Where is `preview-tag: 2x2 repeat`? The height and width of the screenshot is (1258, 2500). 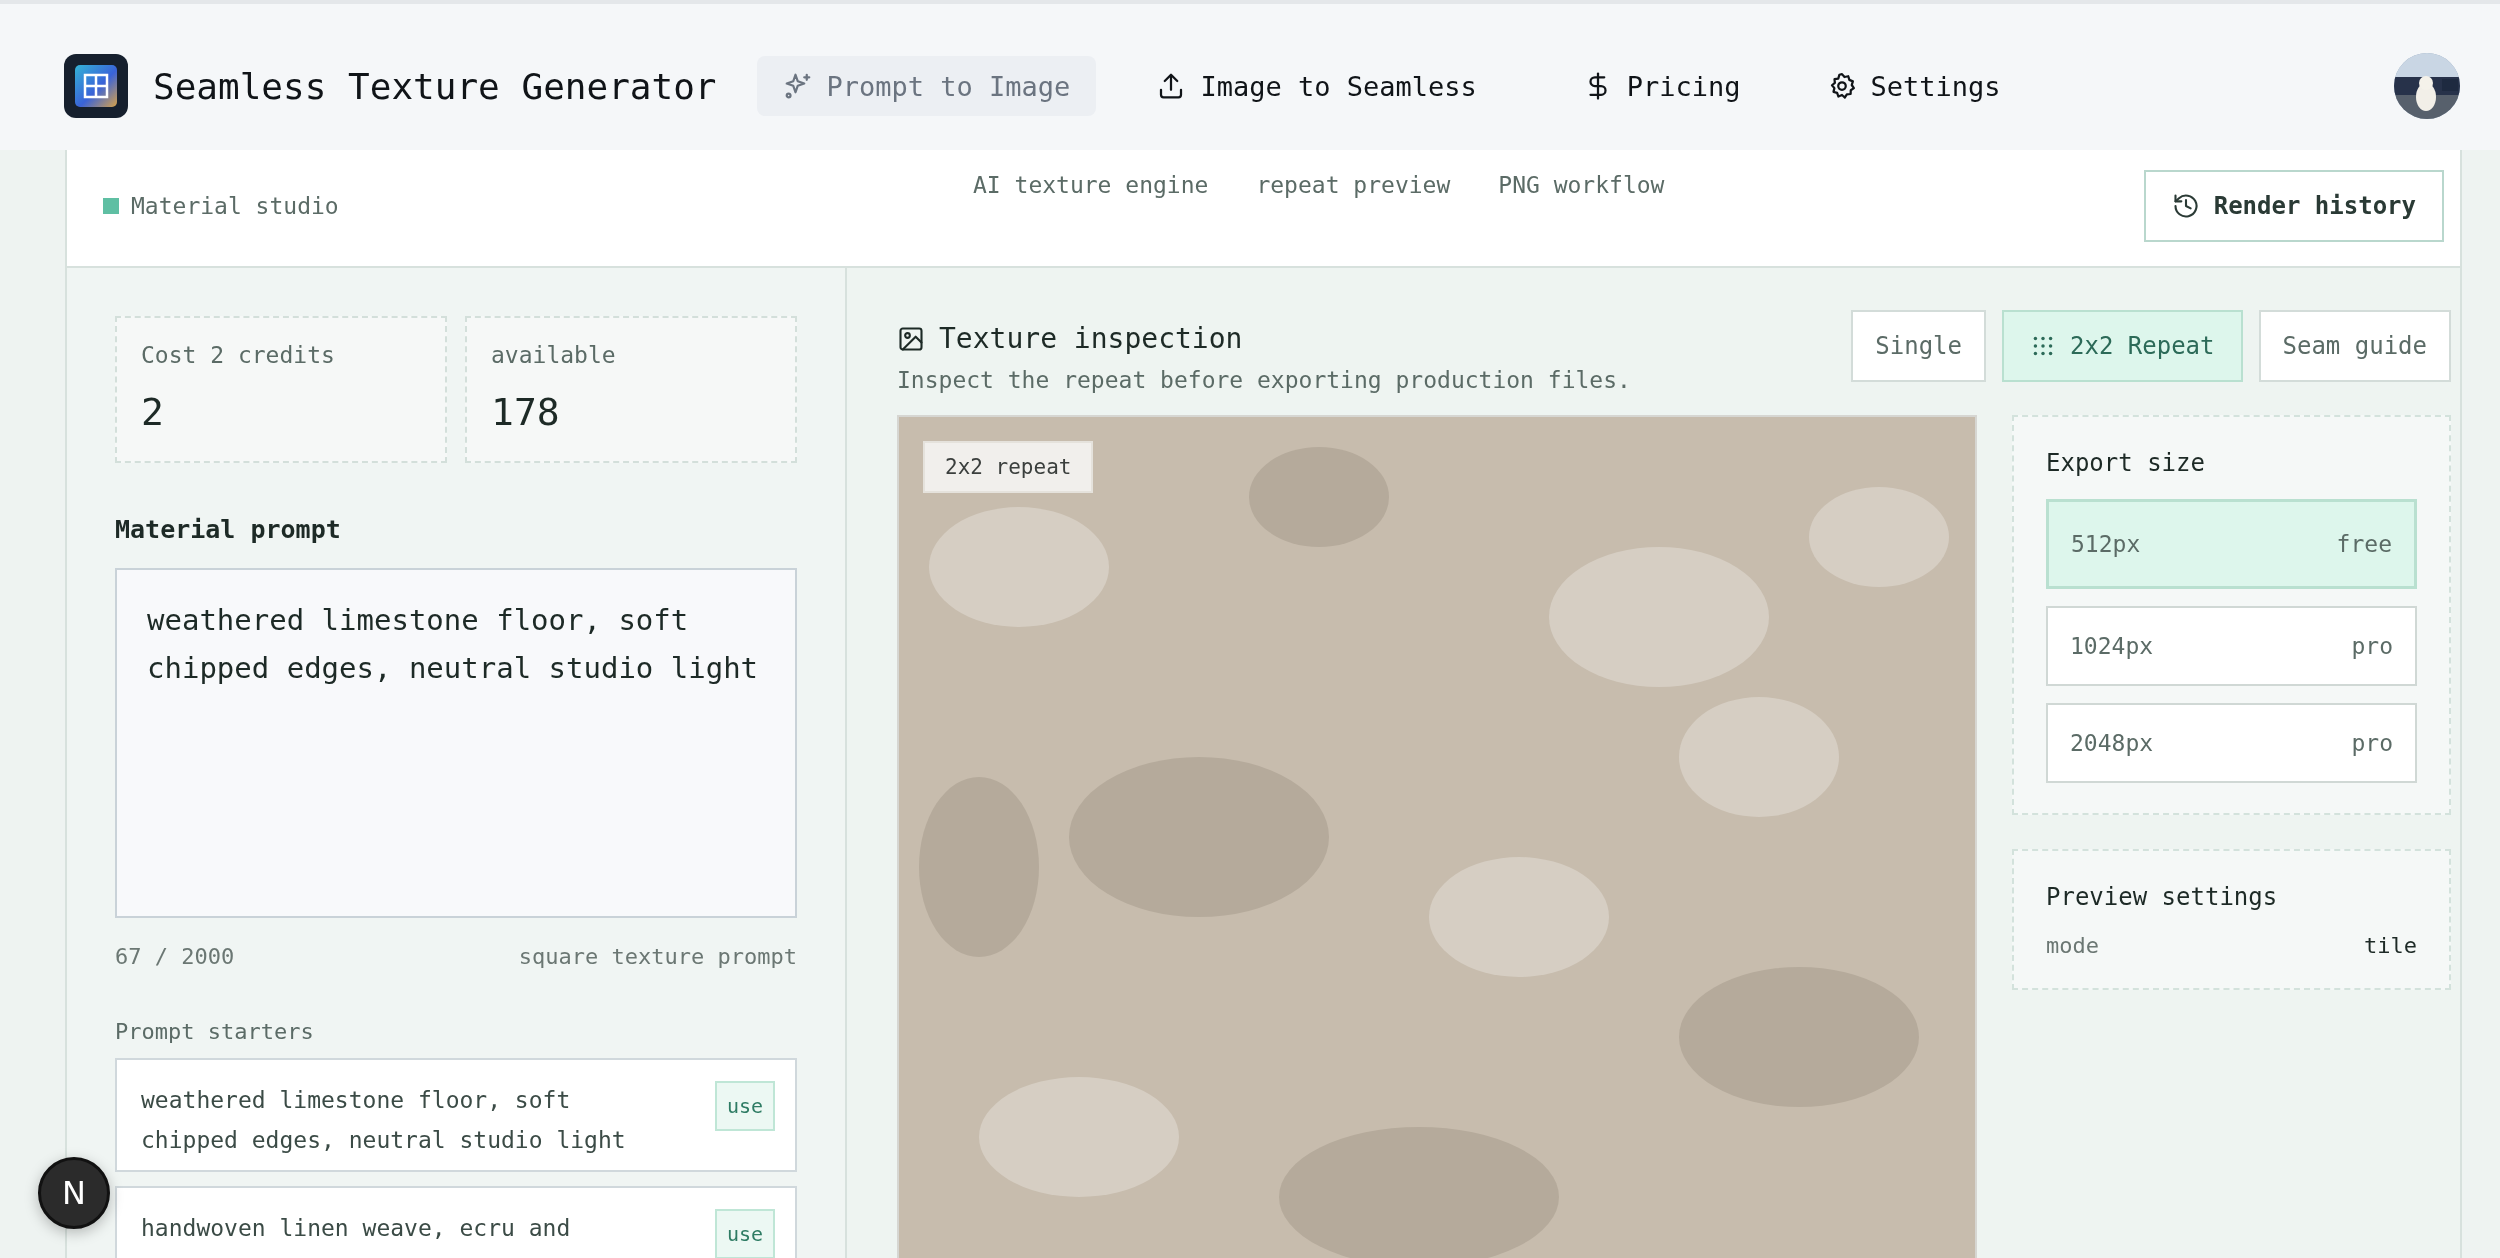
preview-tag: 2x2 repeat is located at coordinates (1008, 467).